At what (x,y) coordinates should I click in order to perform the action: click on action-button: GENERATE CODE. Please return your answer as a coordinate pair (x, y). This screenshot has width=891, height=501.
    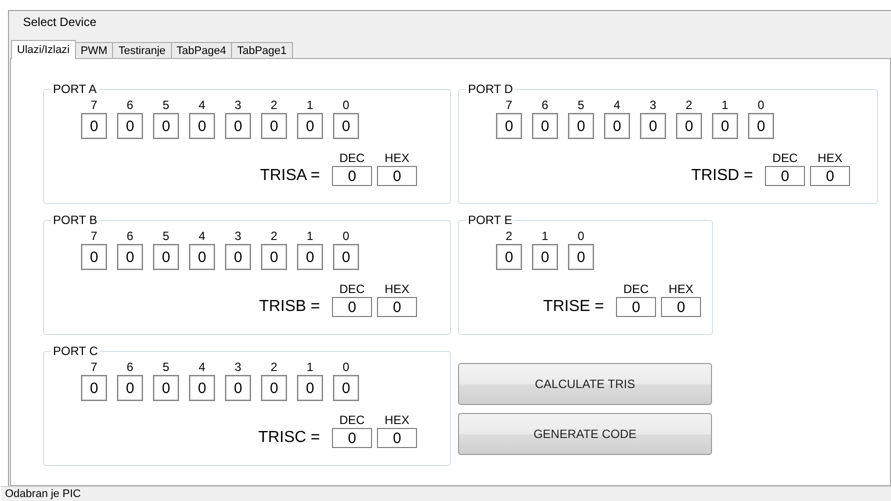
    Looking at the image, I should click on (585, 434).